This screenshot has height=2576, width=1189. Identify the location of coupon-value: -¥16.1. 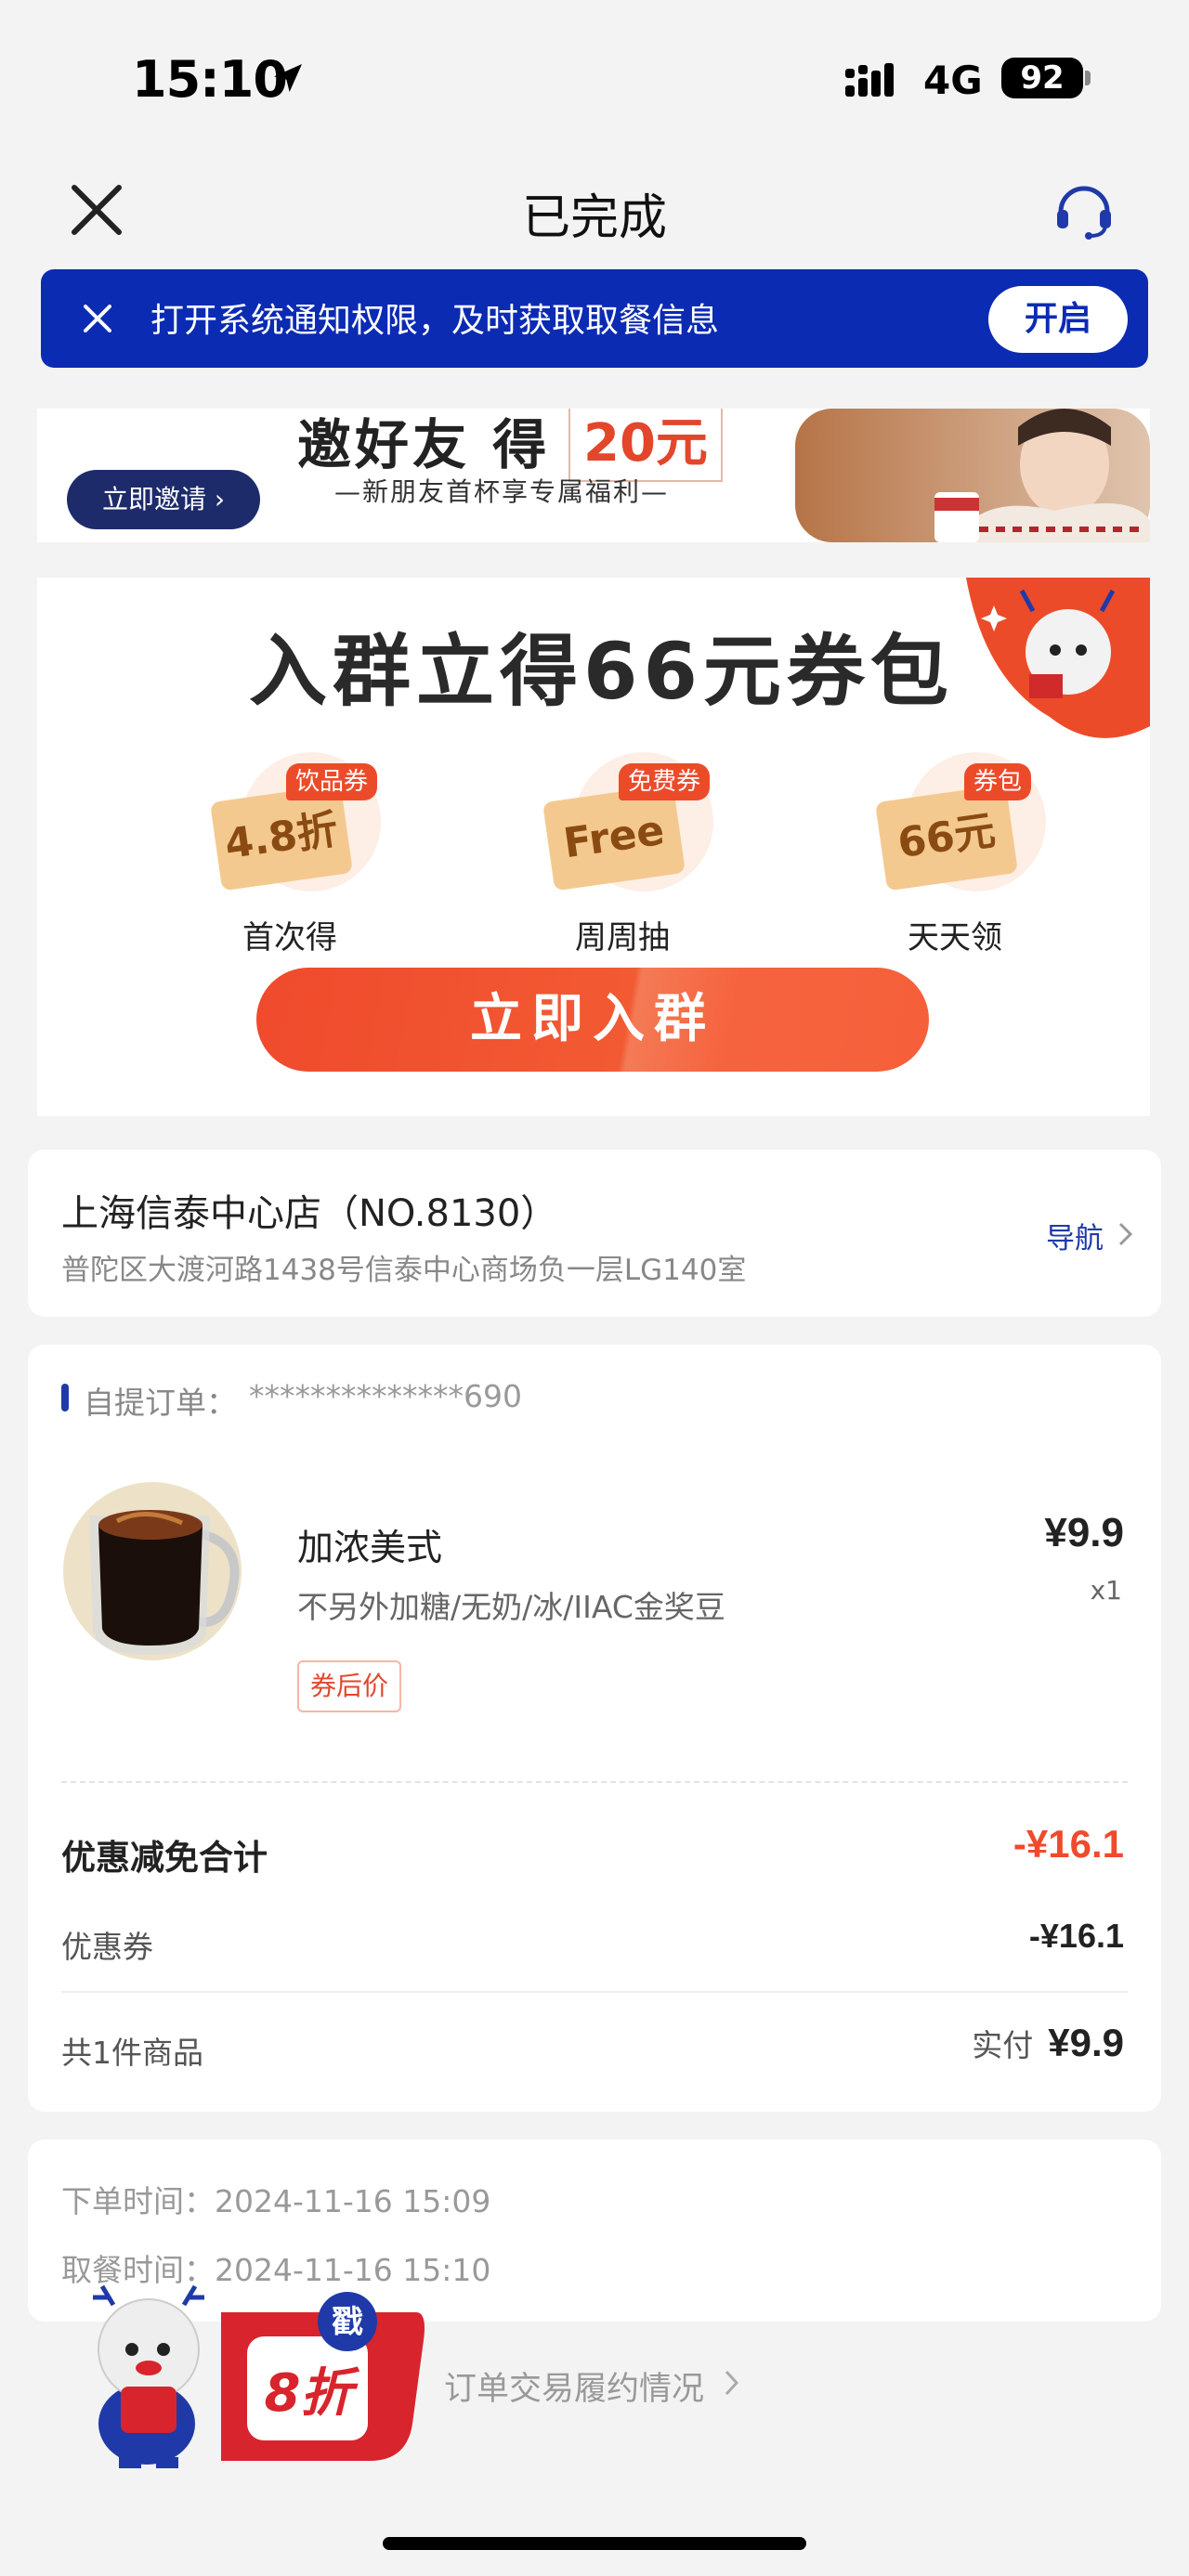
(1076, 1936).